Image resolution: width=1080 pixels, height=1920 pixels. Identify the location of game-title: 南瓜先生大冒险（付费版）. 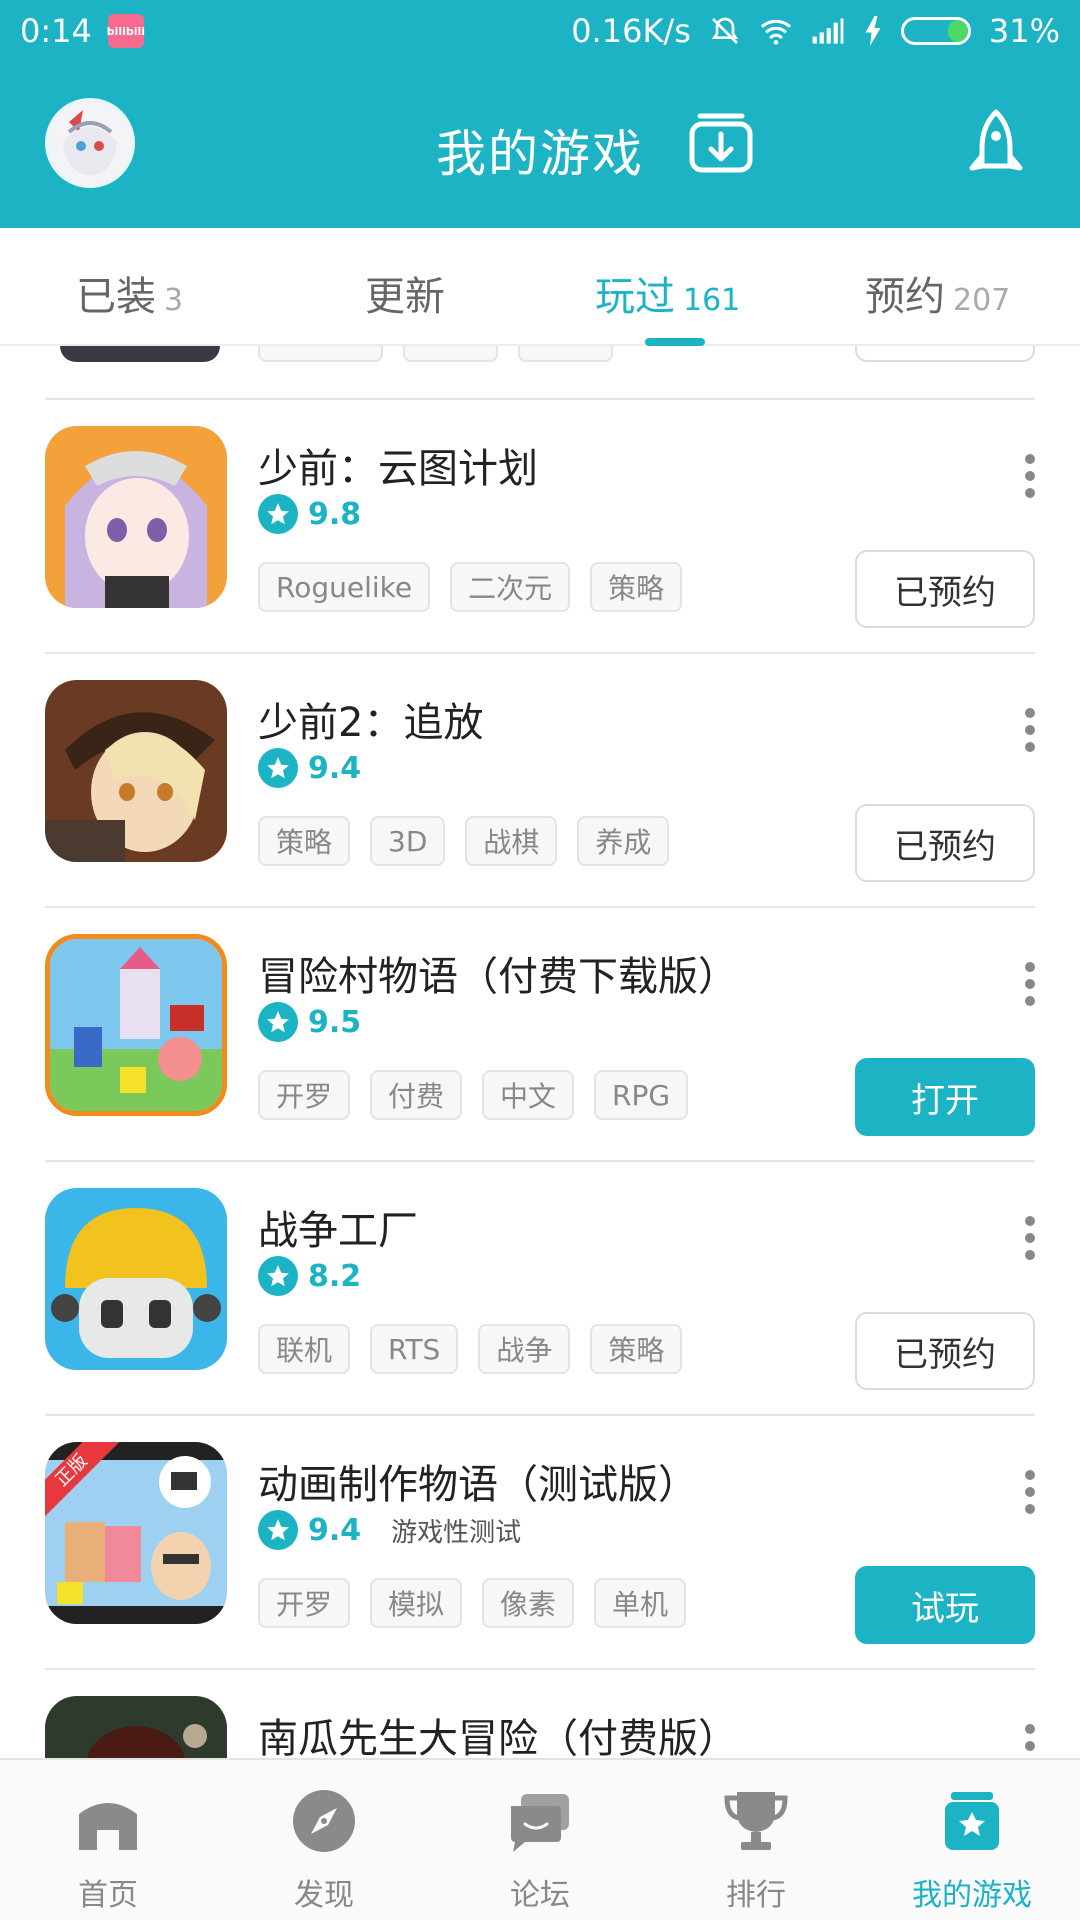
(498, 1737).